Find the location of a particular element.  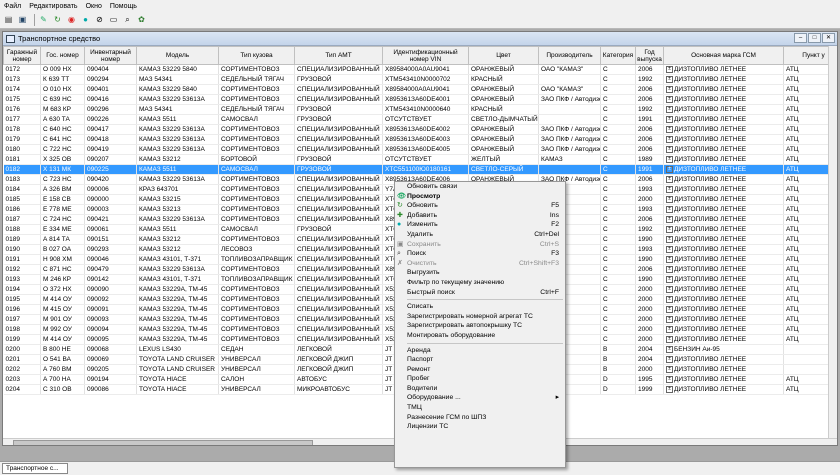

context-menu-item: Зарегистрировать автопокрышку ТС is located at coordinates (480, 326).